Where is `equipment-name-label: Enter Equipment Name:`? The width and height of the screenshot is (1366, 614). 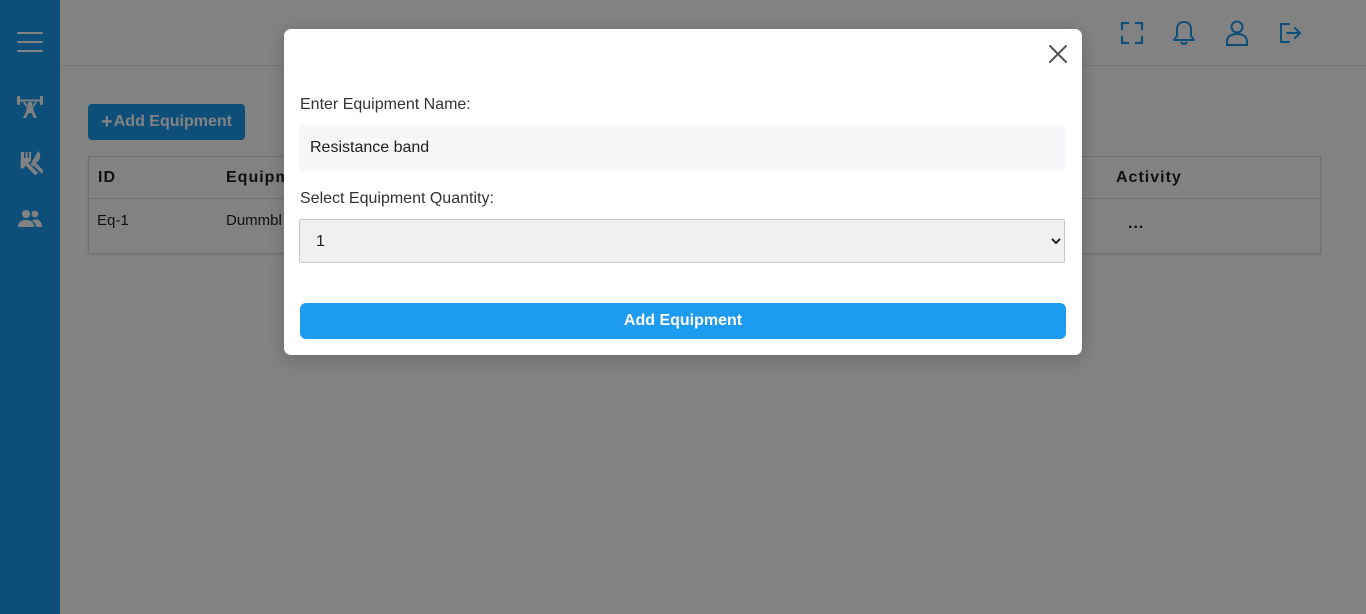
equipment-name-label: Enter Equipment Name: is located at coordinates (385, 104).